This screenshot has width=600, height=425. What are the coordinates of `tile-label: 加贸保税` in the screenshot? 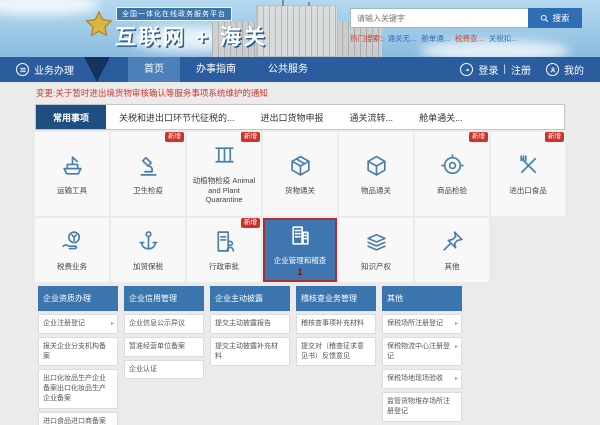 It's located at (148, 266).